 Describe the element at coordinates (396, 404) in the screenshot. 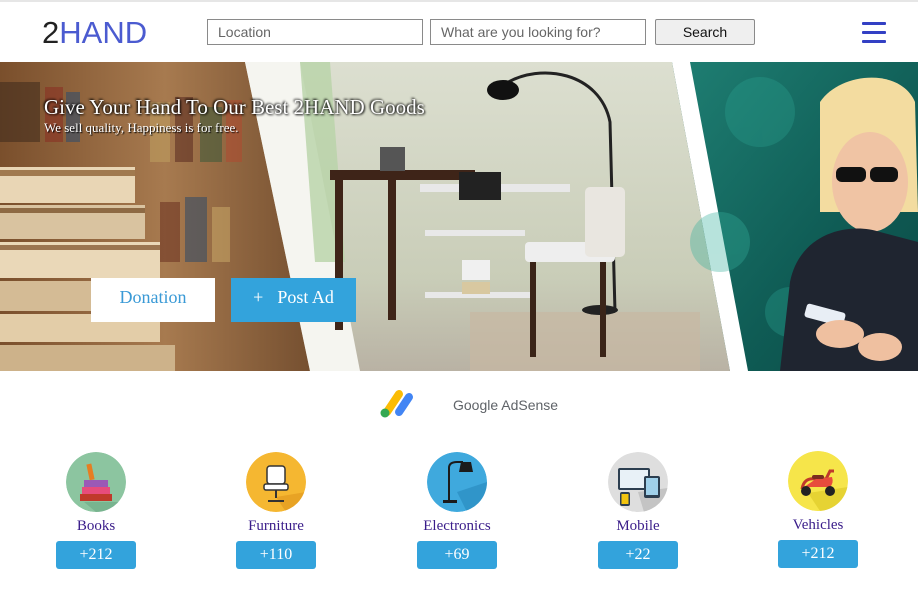

I see `adsense-logo-icon` at that location.